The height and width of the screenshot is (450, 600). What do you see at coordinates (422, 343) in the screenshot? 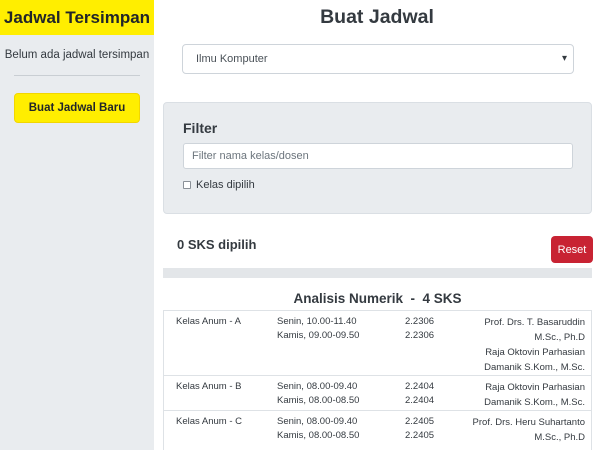
I see `class-rooms: 2.2306 2.2306` at bounding box center [422, 343].